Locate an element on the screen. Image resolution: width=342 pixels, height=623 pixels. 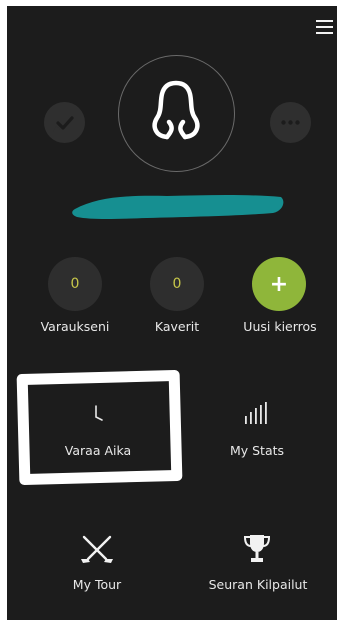
new-round-button: + is located at coordinates (279, 284).